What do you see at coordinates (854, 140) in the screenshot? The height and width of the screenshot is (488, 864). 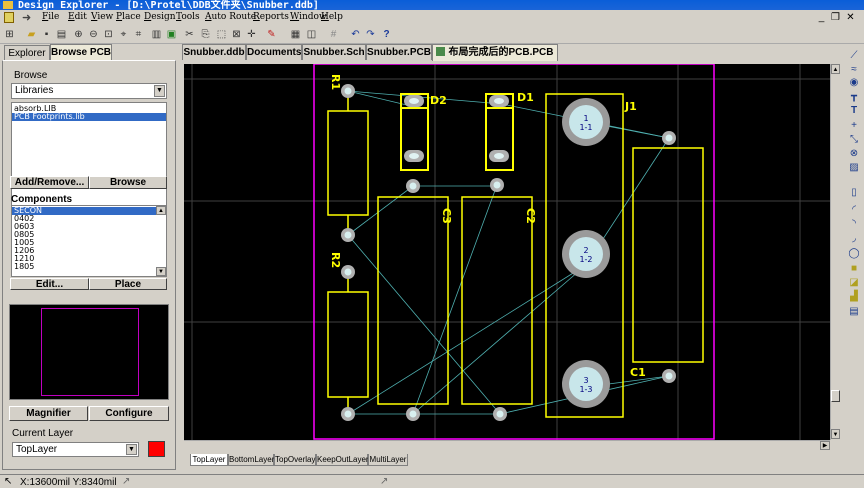 I see `dimension-icon: ⤡` at bounding box center [854, 140].